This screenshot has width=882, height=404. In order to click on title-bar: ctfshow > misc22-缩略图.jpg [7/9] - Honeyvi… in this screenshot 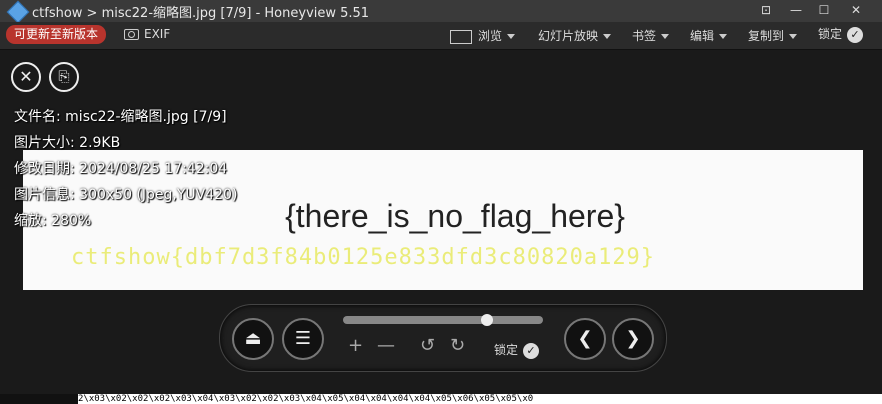, I will do `click(441, 12)`.